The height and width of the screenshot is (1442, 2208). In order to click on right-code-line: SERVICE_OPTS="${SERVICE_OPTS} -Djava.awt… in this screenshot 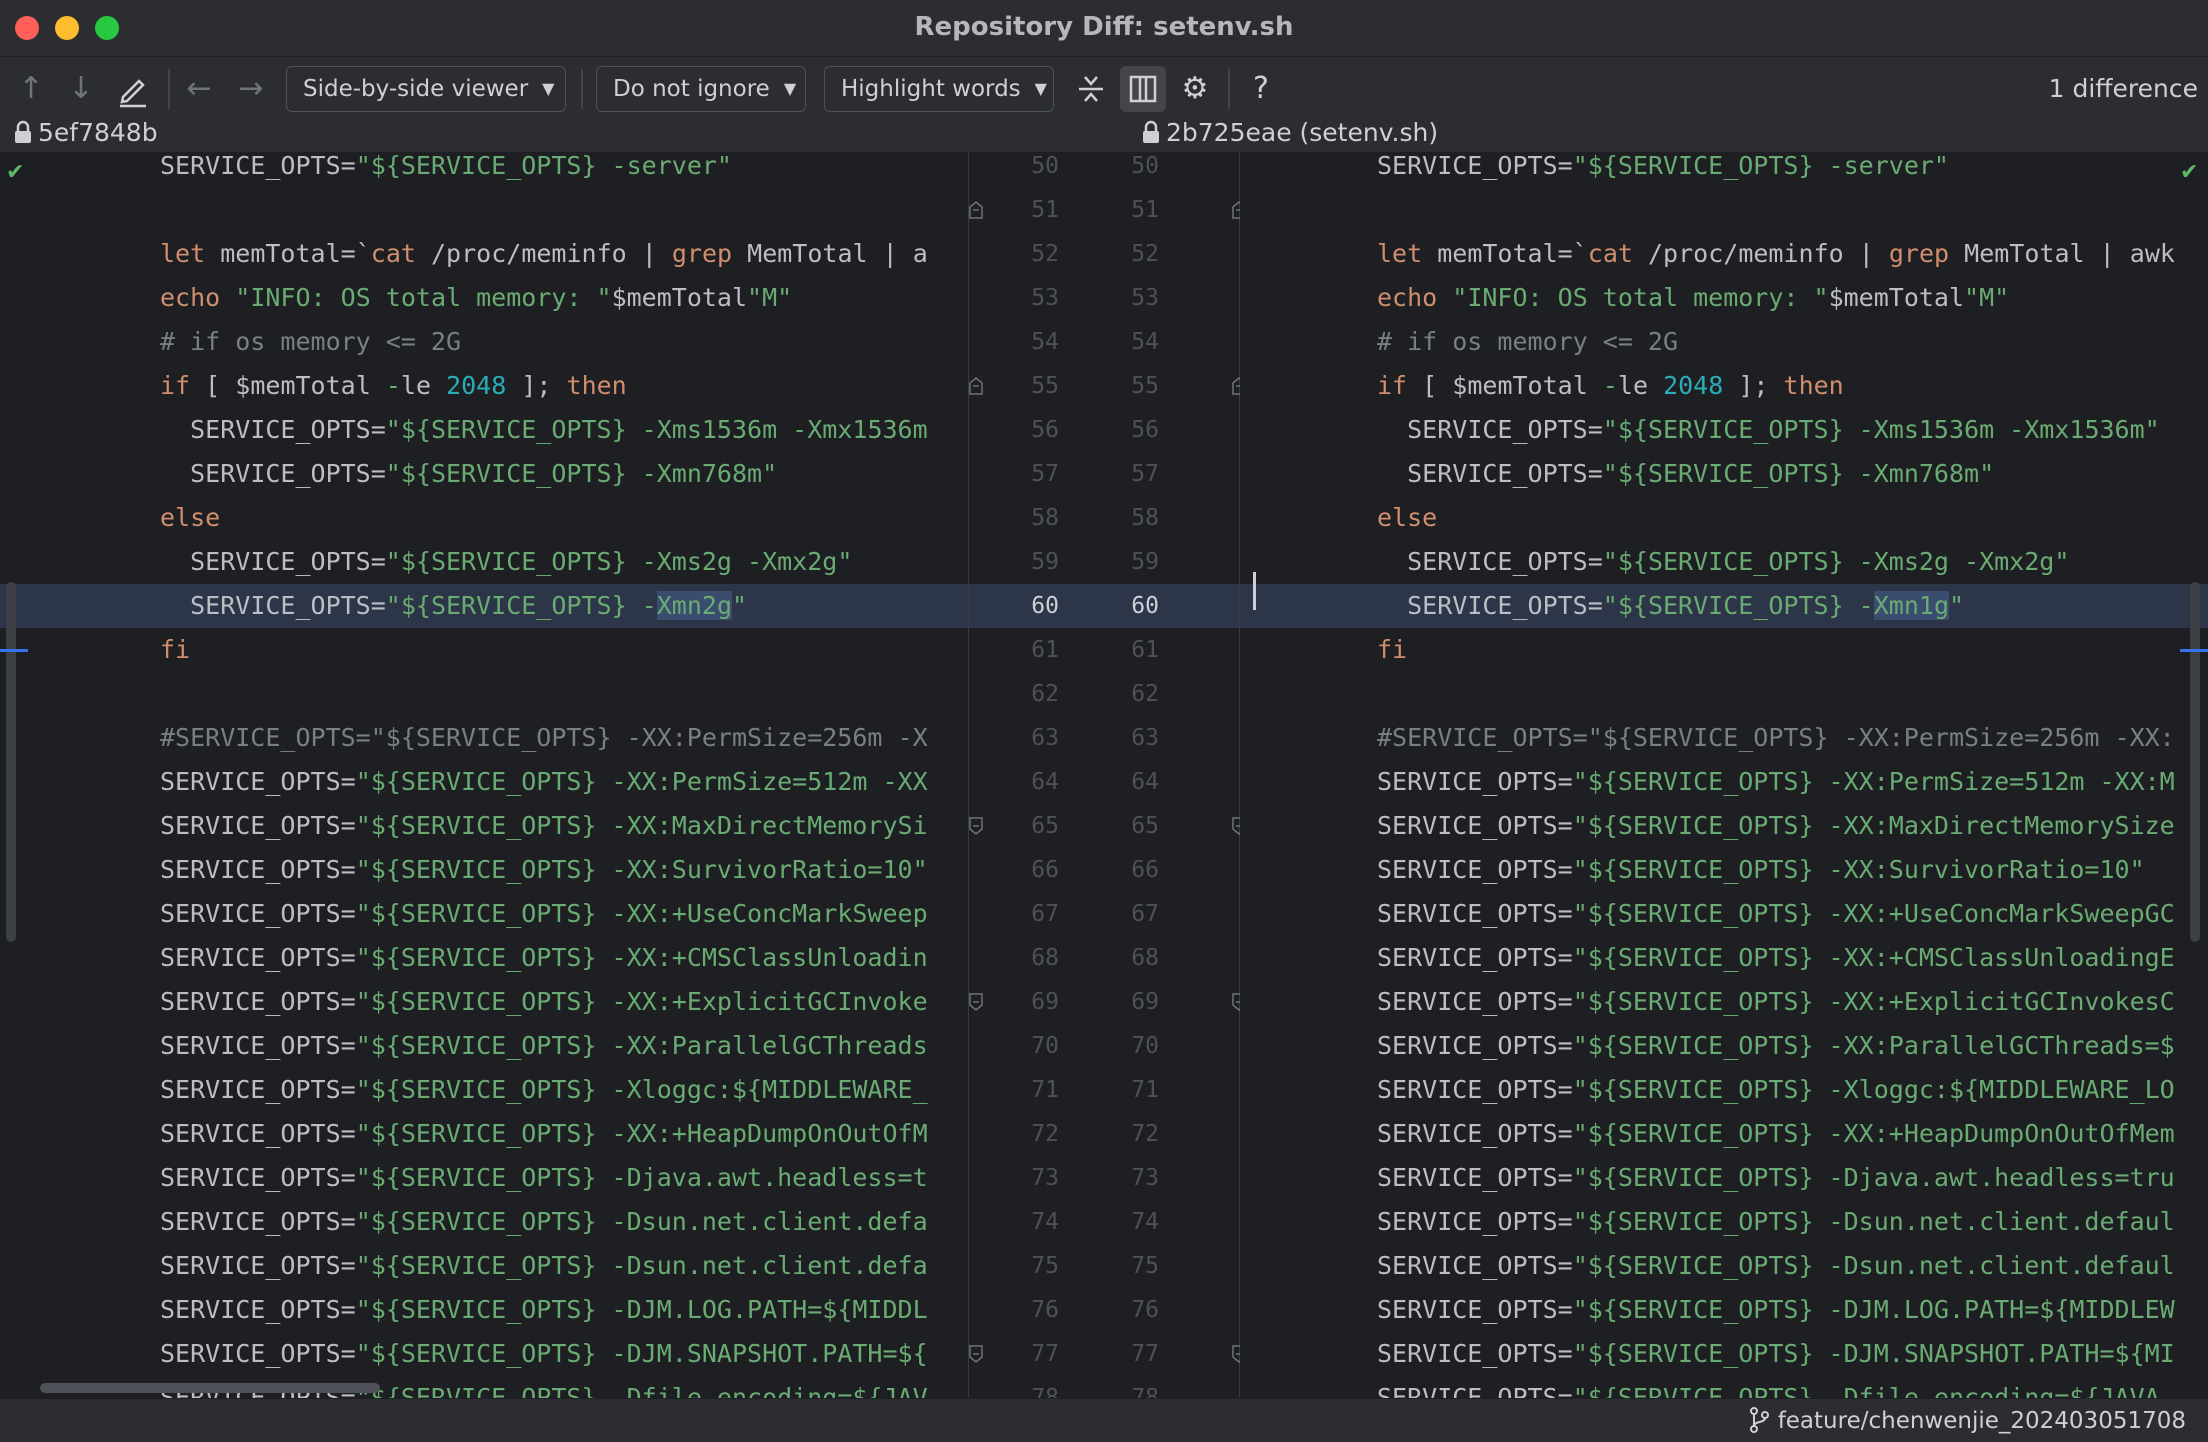, I will do `click(1724, 1178)`.